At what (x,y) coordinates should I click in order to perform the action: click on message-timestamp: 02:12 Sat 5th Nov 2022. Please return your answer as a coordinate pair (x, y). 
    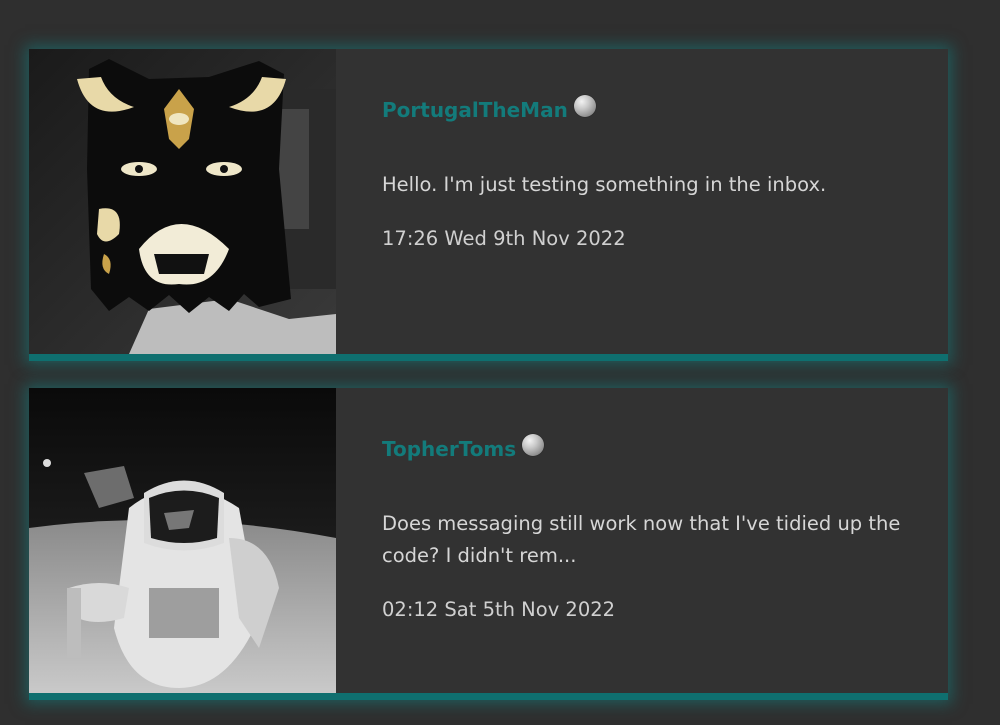
    Looking at the image, I should click on (499, 609).